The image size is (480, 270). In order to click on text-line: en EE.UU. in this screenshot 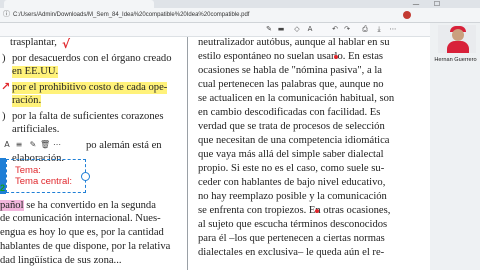, I will do `click(35, 72)`.